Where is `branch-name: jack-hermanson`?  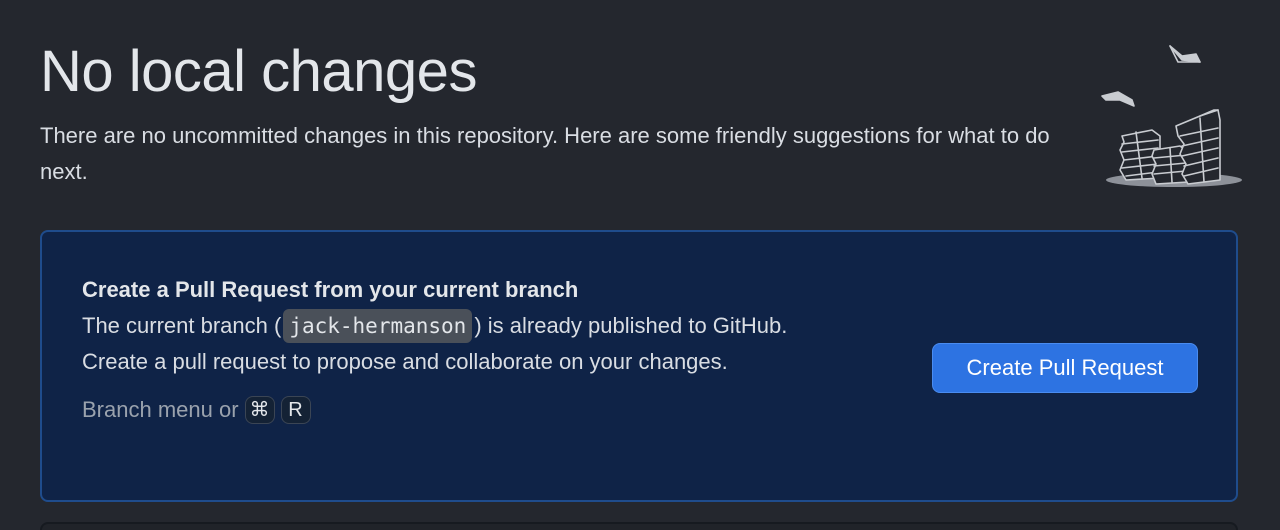
branch-name: jack-hermanson is located at coordinates (378, 326).